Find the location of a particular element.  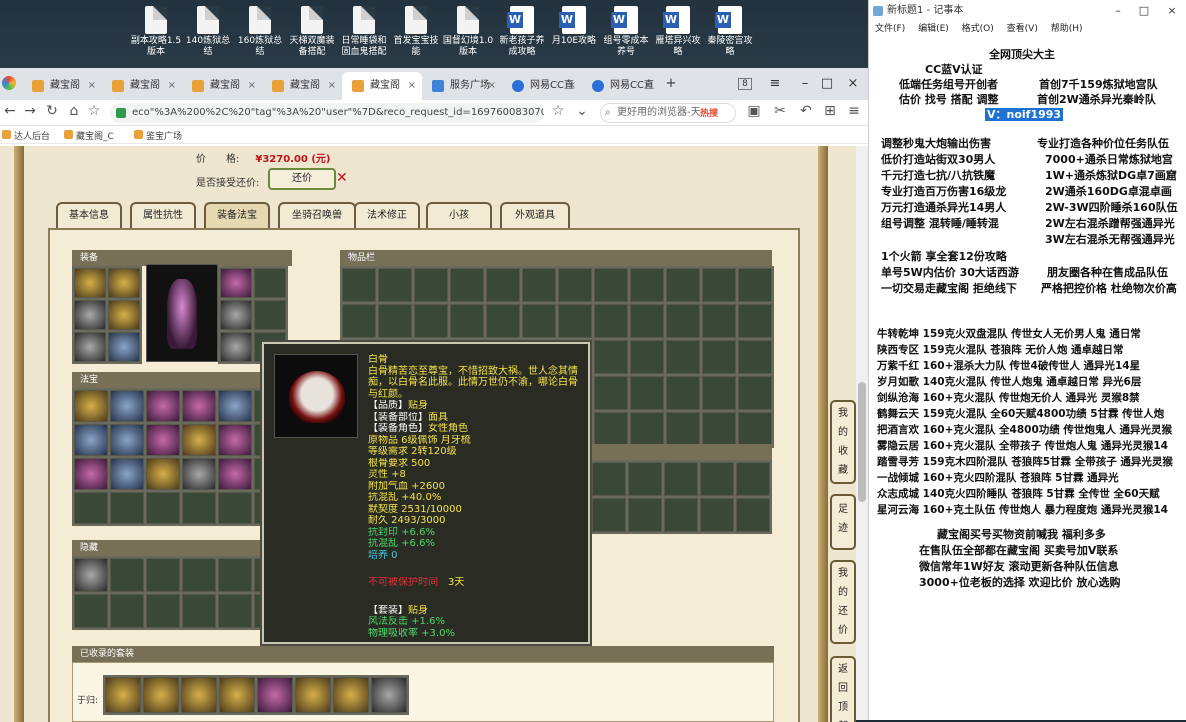

grid-apps-icon: ⊞ is located at coordinates (830, 111).